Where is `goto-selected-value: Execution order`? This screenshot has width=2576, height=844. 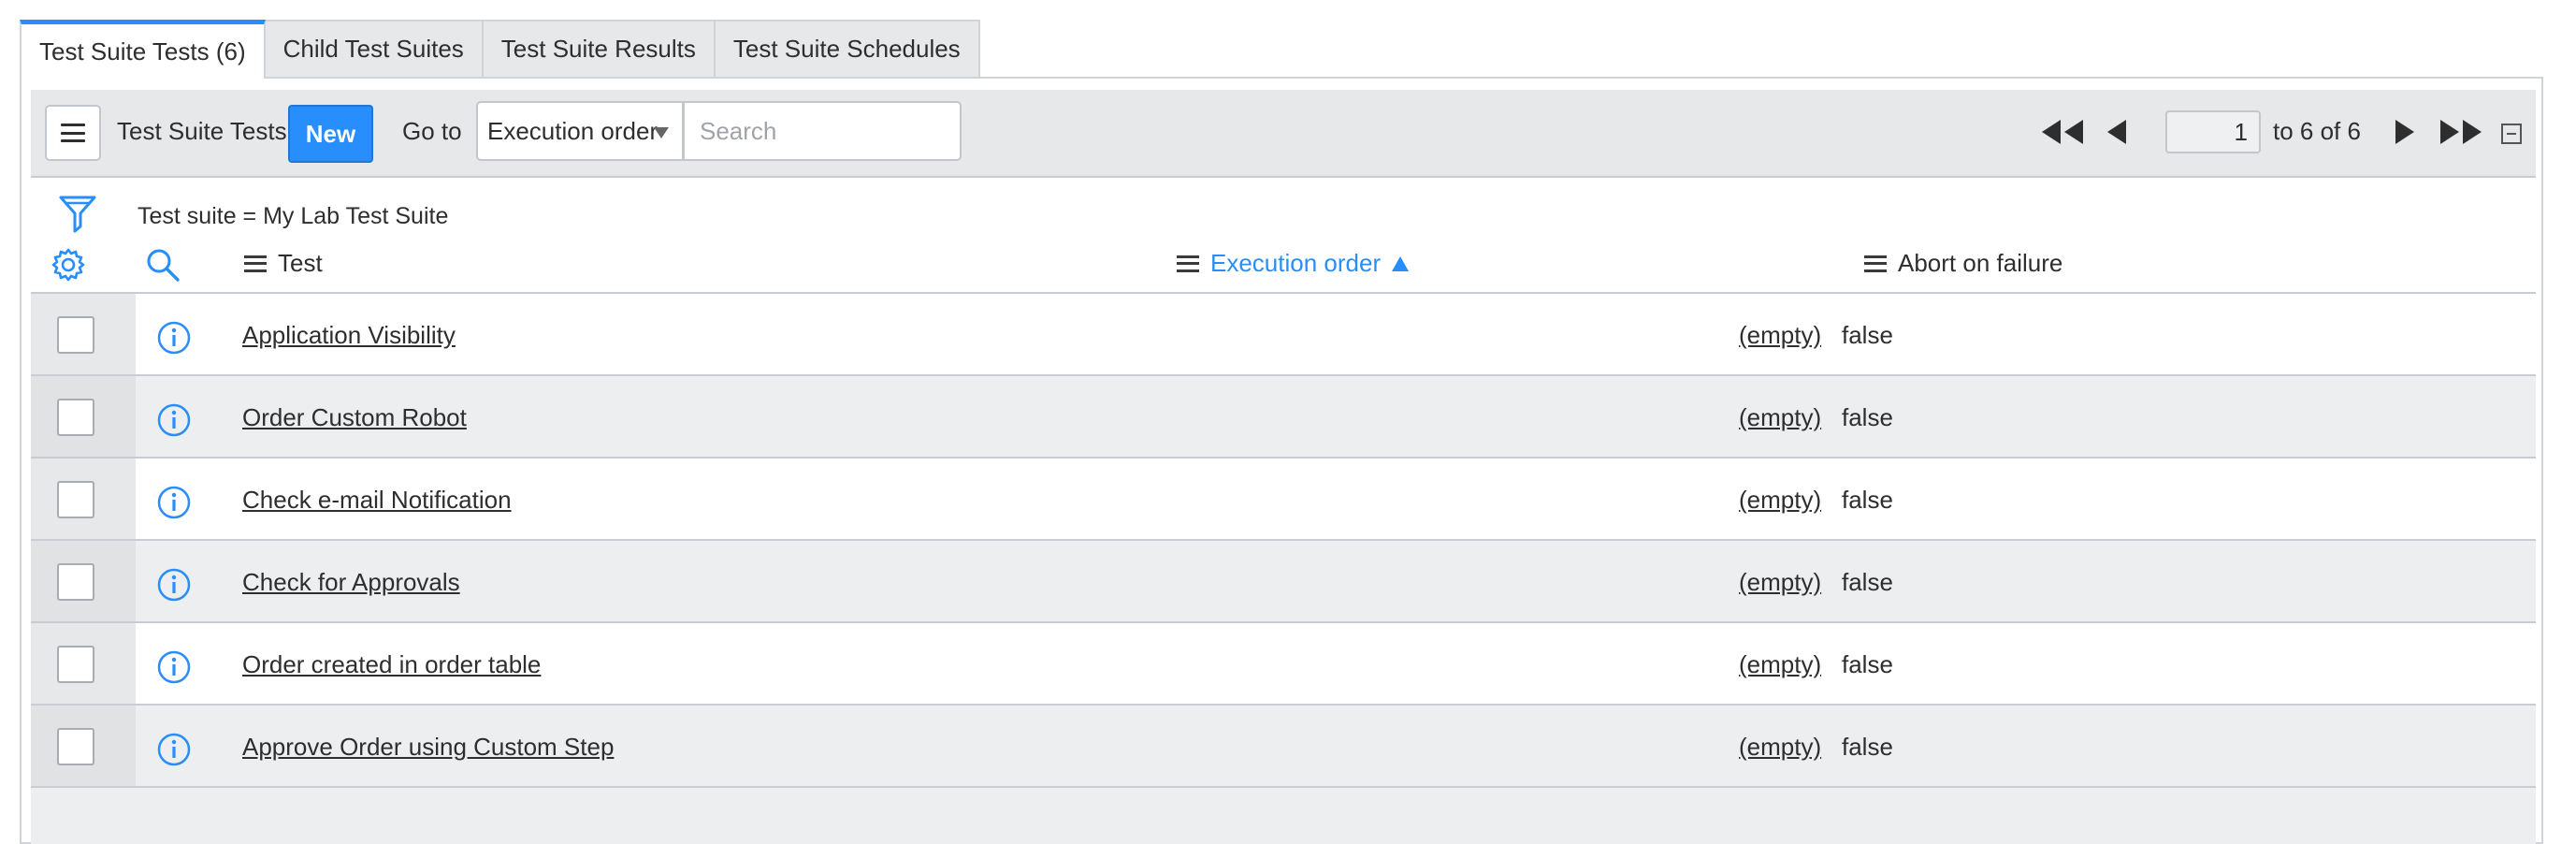 goto-selected-value: Execution order is located at coordinates (572, 130).